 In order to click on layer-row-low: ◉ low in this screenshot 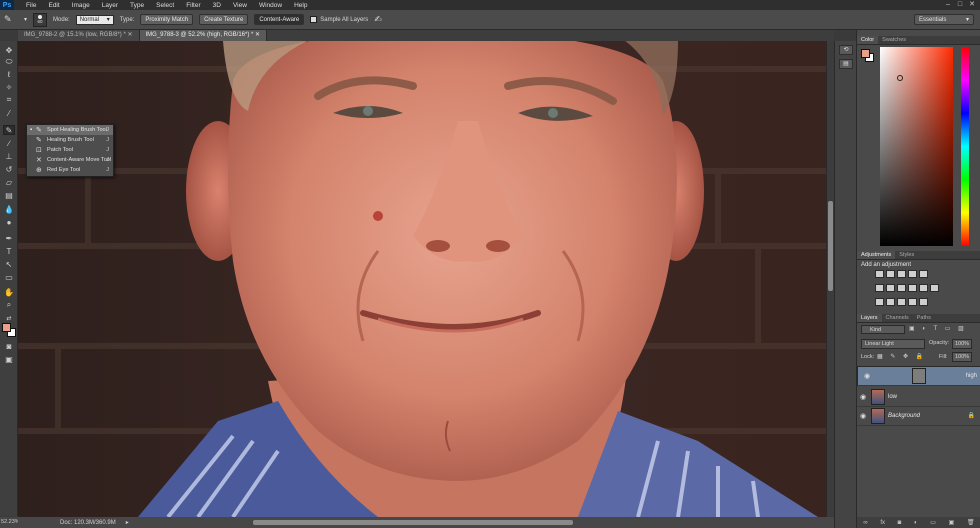, I will do `click(918, 397)`.